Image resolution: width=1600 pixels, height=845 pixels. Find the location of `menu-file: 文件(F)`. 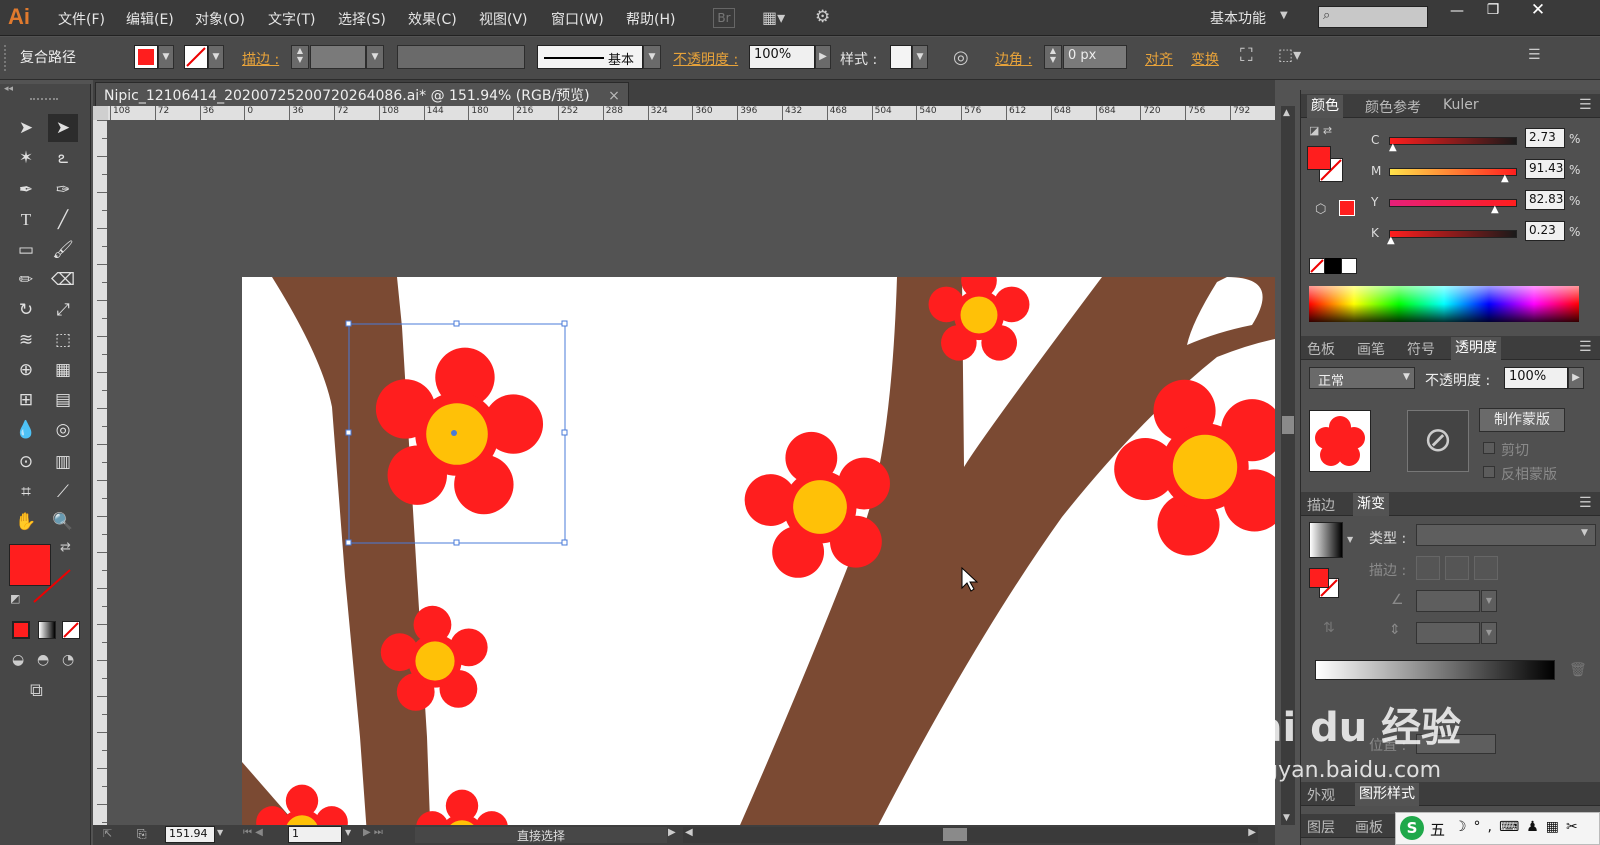

menu-file: 文件(F) is located at coordinates (81, 19).